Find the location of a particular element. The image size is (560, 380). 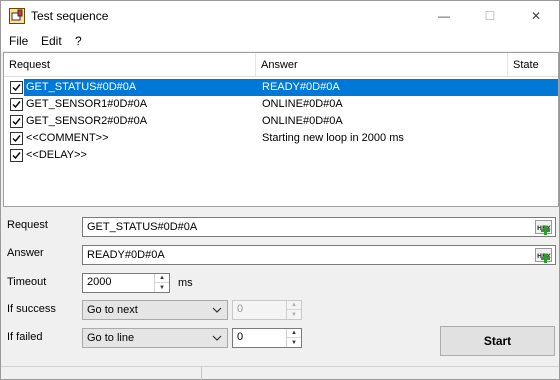

answer-value: READY#0D#0A is located at coordinates (126, 255).